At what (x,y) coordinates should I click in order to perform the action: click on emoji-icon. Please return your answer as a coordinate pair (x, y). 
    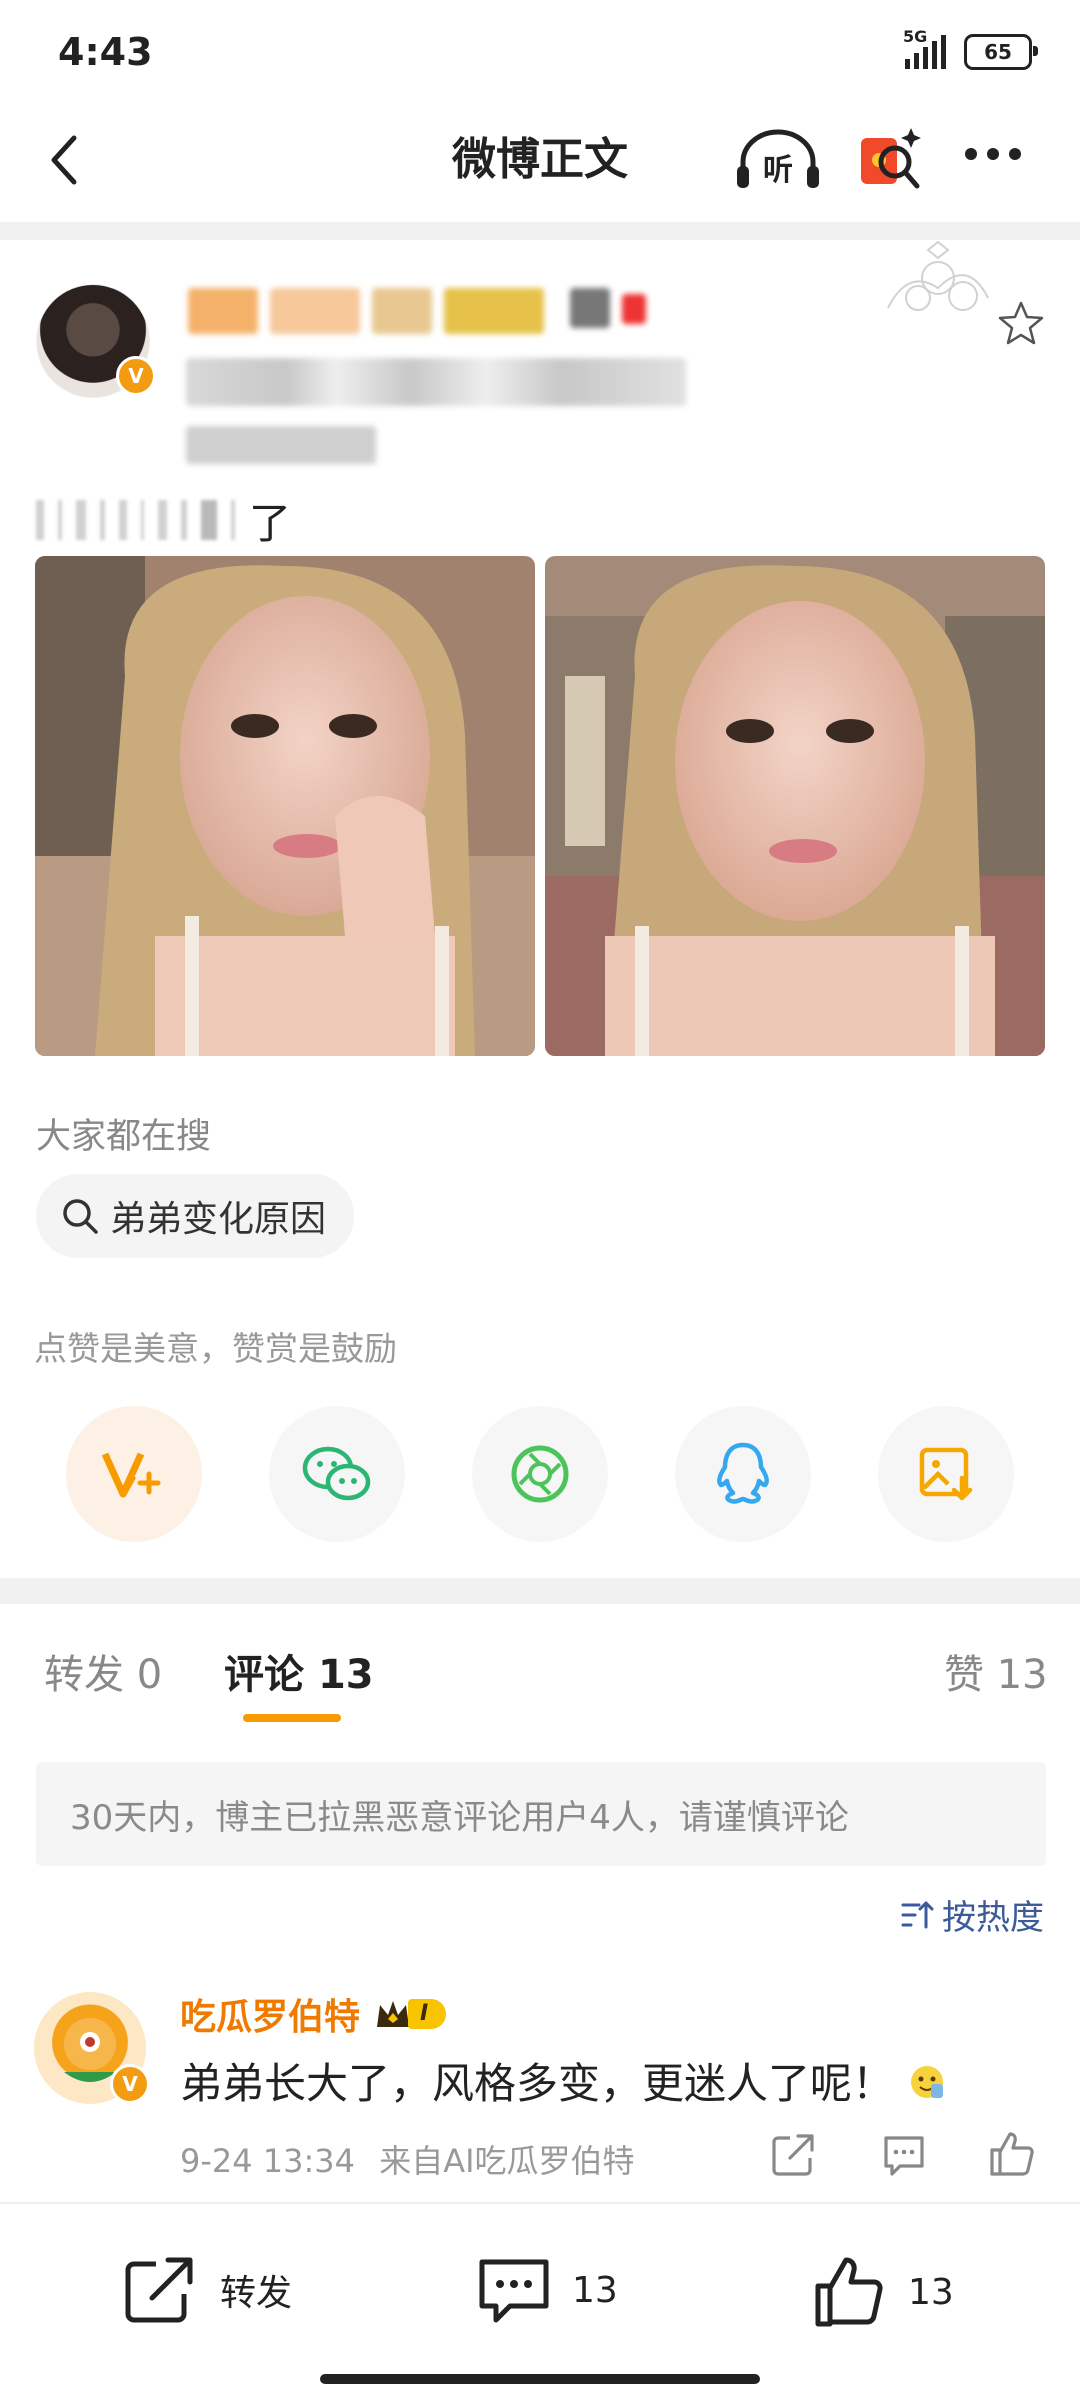
    Looking at the image, I should click on (927, 2082).